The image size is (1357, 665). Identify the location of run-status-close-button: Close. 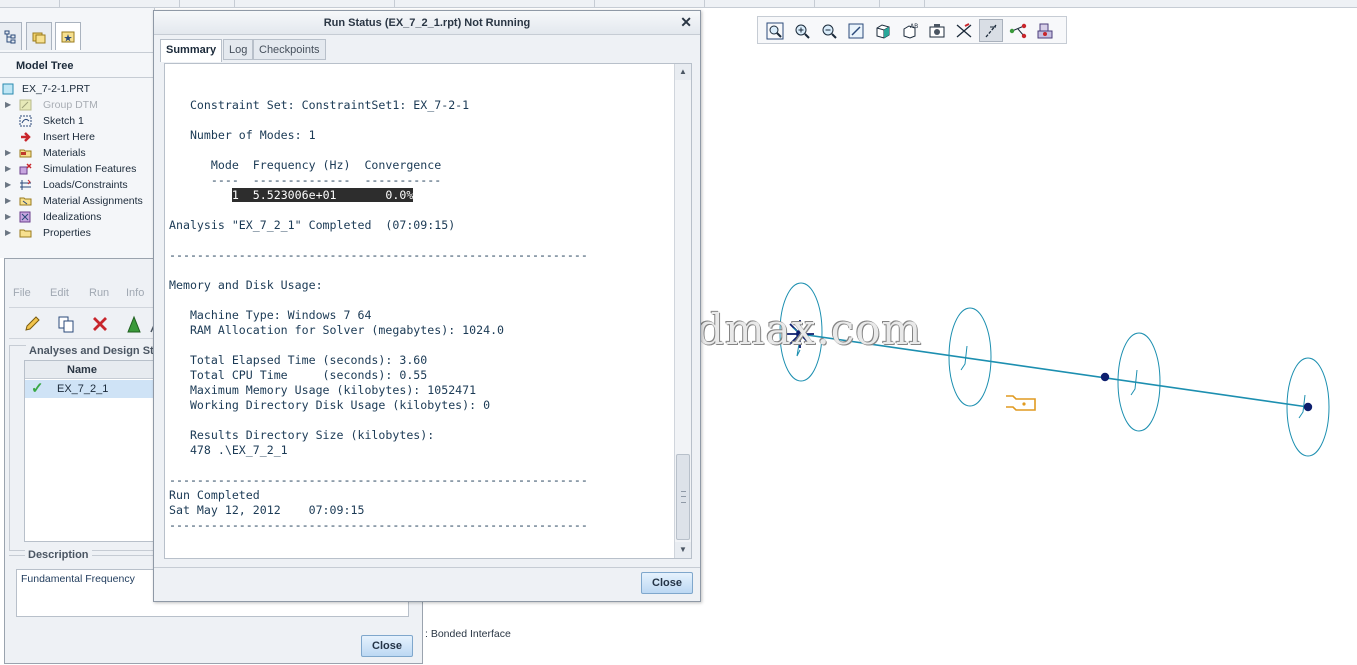
(667, 583).